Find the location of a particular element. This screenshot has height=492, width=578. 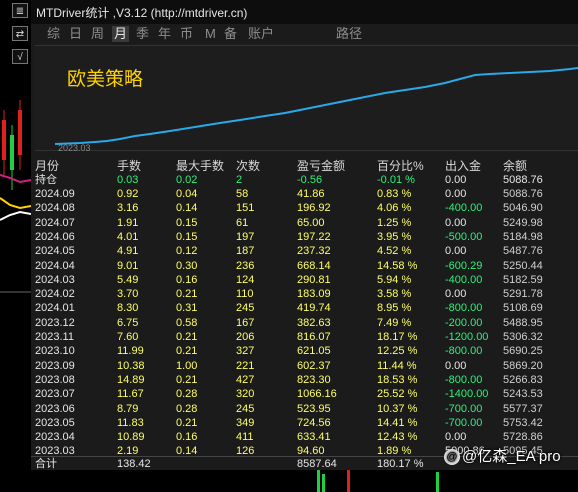

row-pnl: 382.63 is located at coordinates (314, 322).